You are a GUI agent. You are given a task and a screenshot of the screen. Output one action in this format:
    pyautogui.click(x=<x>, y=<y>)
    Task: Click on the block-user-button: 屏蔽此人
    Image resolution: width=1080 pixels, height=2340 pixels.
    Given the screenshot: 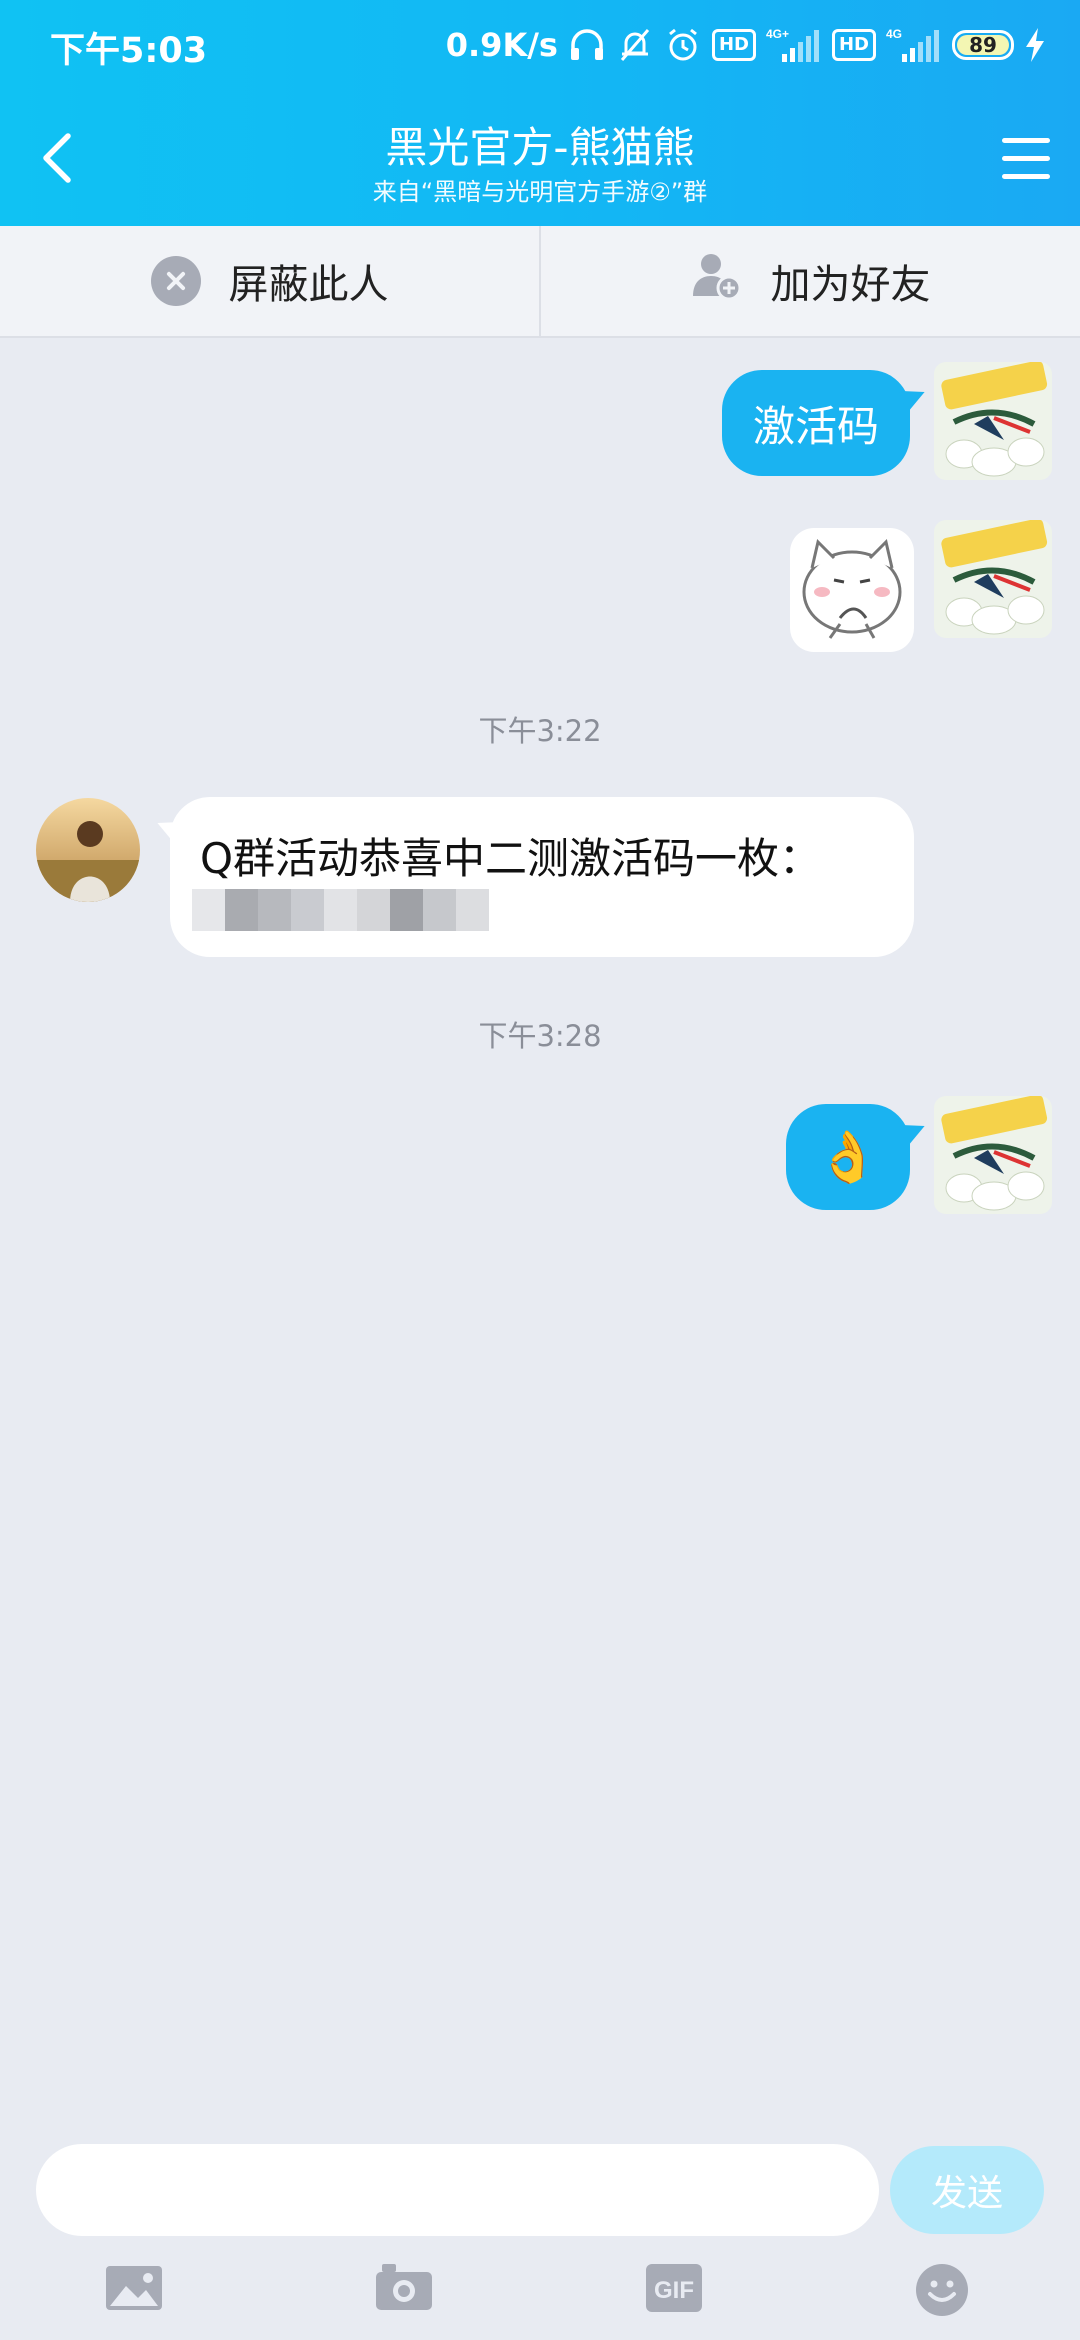 What is the action you would take?
    pyautogui.click(x=269, y=281)
    